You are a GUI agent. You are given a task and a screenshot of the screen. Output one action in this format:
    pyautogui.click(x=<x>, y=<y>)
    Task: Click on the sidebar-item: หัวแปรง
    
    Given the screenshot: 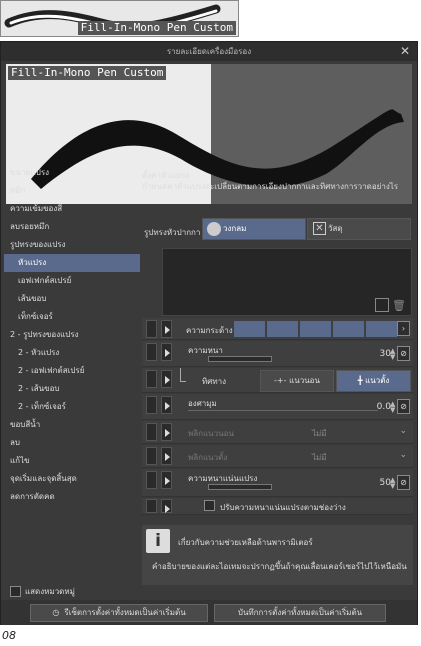 What is the action you would take?
    pyautogui.click(x=72, y=263)
    